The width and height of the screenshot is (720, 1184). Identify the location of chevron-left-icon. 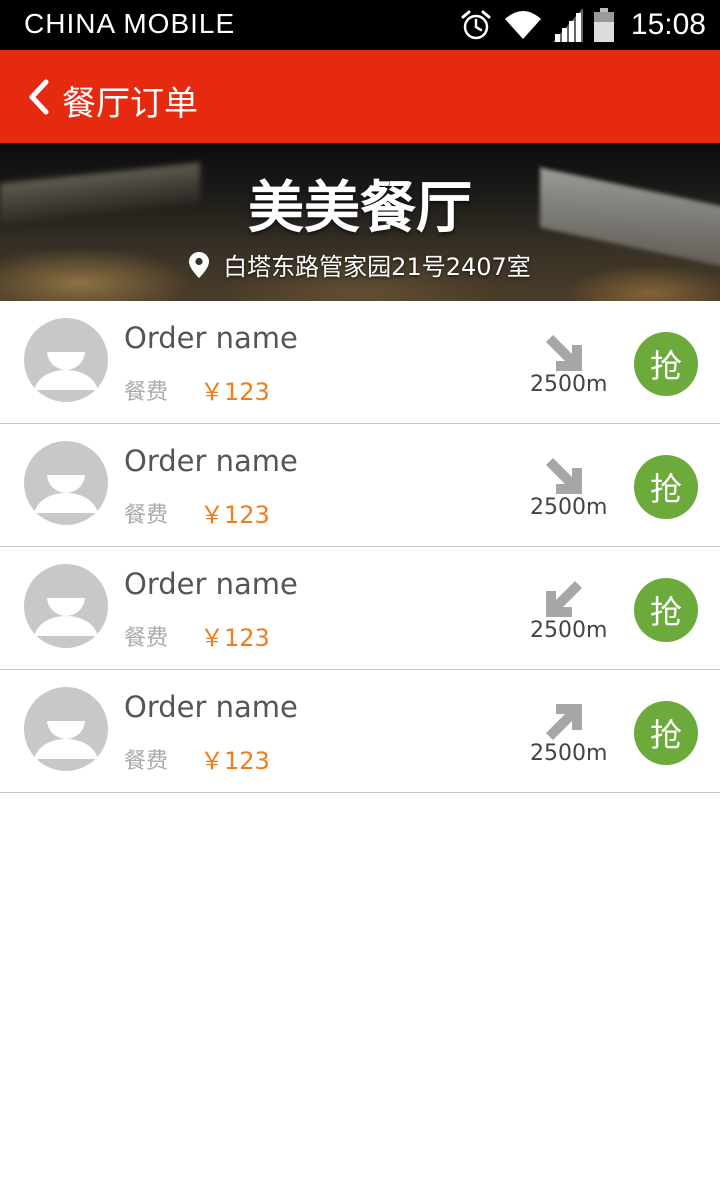
(39, 97).